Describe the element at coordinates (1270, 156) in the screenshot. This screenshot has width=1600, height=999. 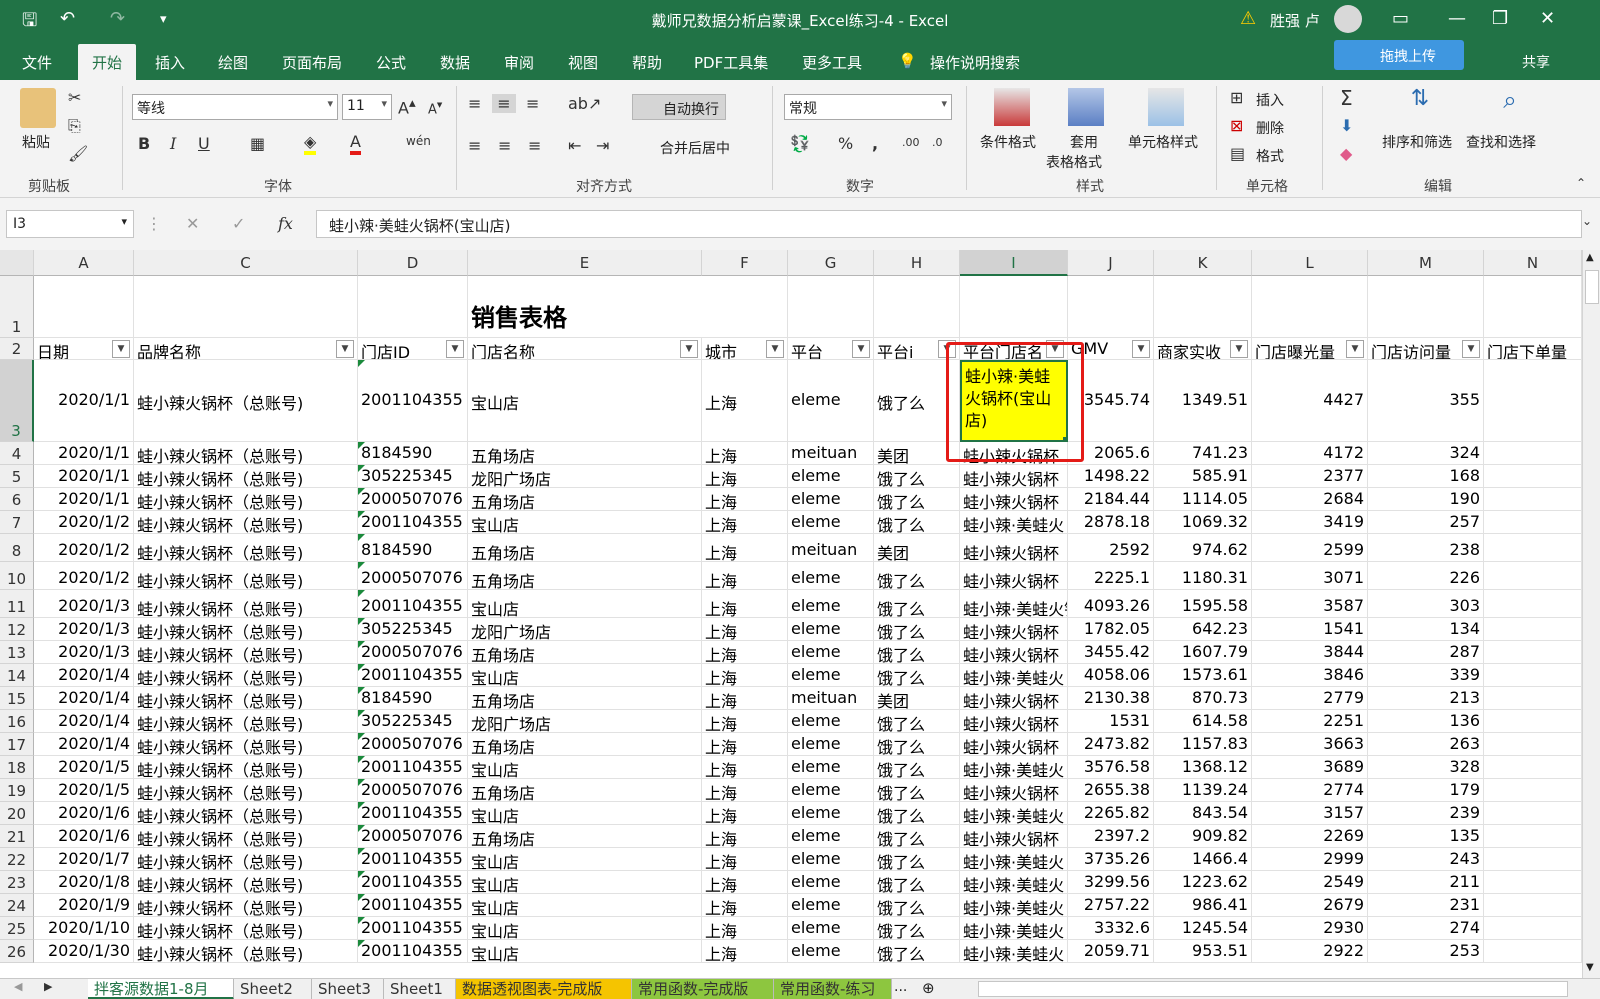
I see `format-cells-button: 格式` at that location.